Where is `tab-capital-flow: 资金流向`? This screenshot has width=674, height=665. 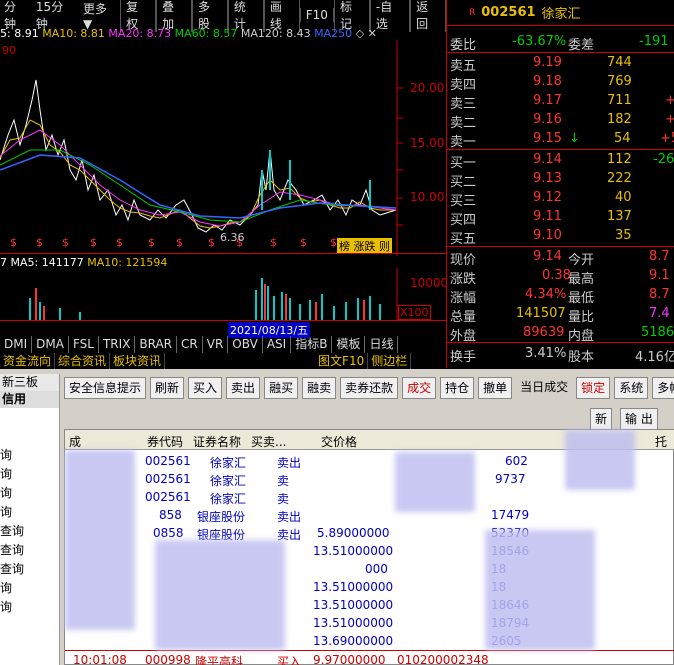 tab-capital-flow: 资金流向 is located at coordinates (28, 361).